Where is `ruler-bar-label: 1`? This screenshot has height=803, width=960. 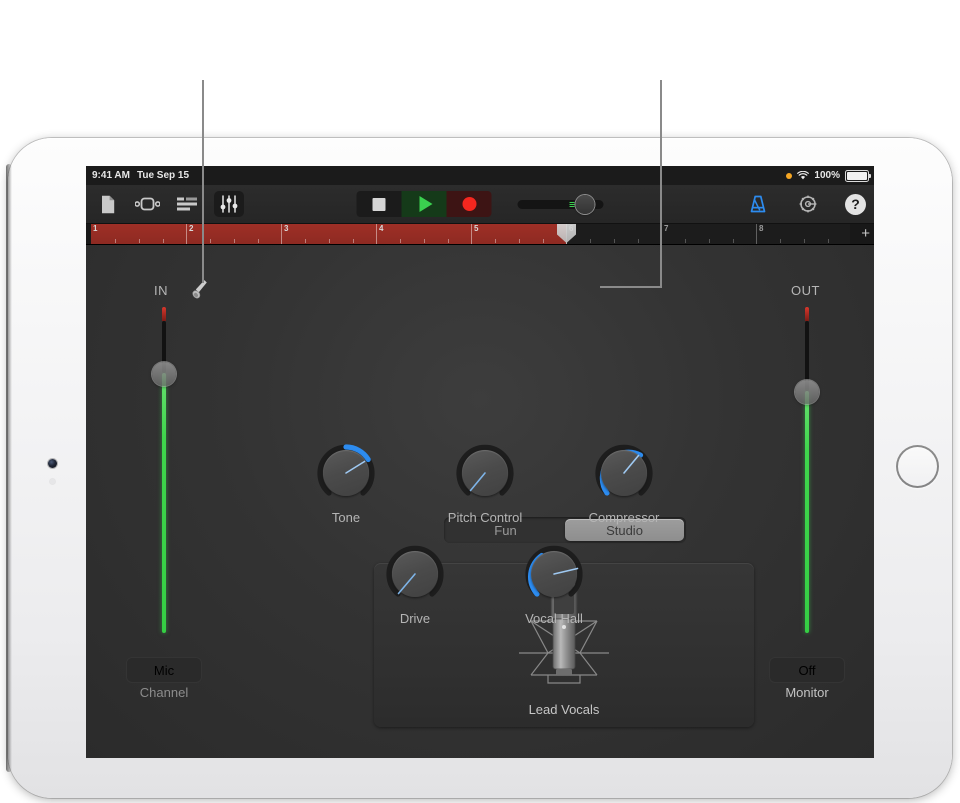
ruler-bar-label: 1 is located at coordinates (95, 228).